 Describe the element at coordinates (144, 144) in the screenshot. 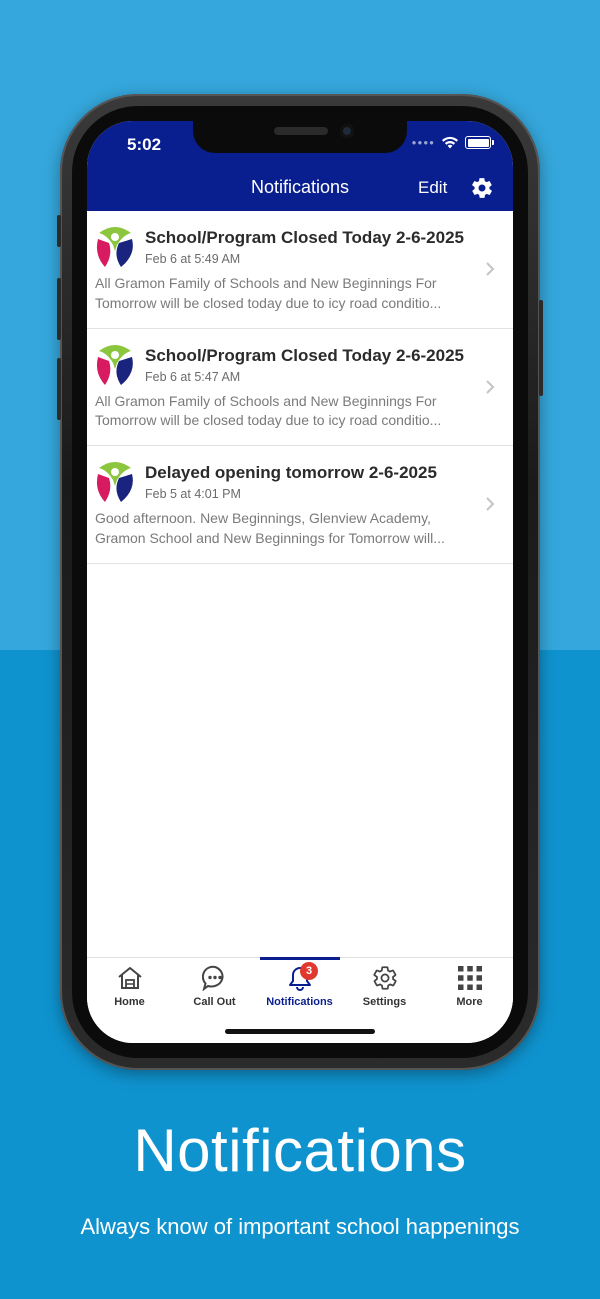

I see `status-time: 5:02` at that location.